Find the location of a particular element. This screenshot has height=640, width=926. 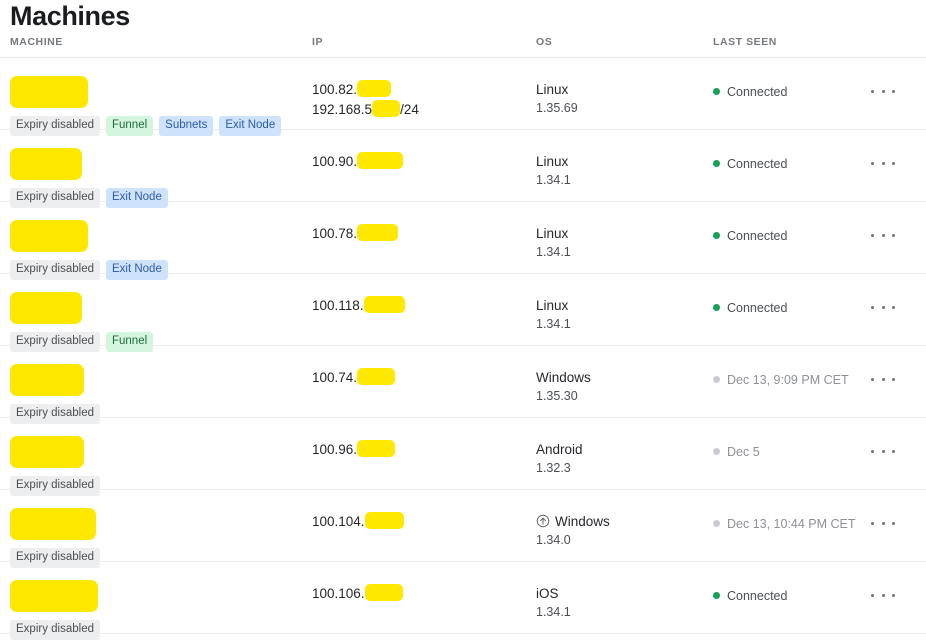

machine-cell: Expiry disabled Funnel Subnets Exit Node is located at coordinates (158, 97).